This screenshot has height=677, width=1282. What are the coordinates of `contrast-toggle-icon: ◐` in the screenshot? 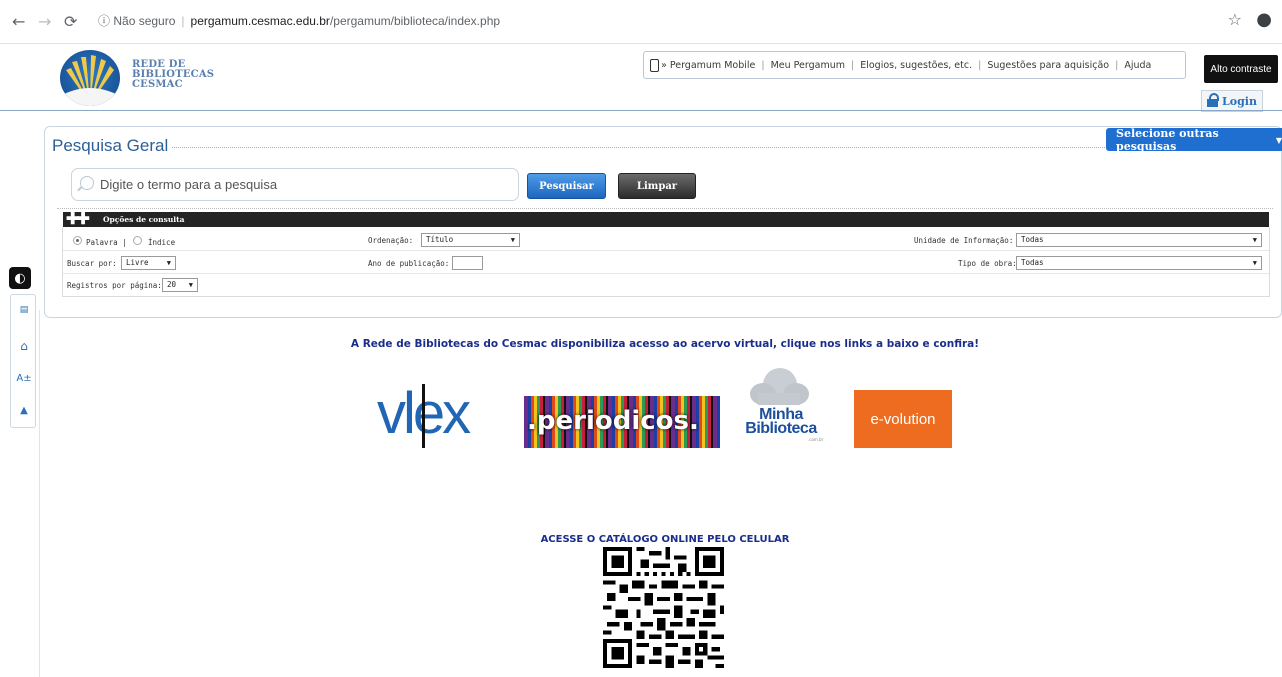 It's located at (20, 278).